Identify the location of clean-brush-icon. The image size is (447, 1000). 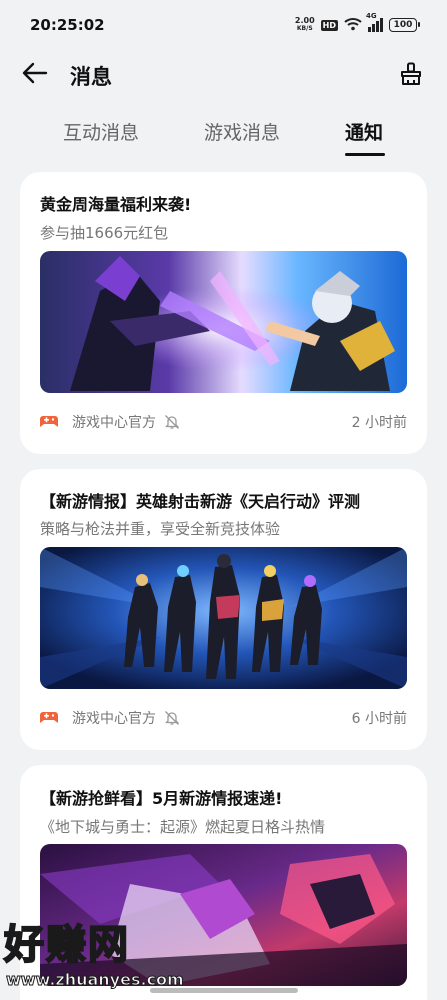
(411, 76).